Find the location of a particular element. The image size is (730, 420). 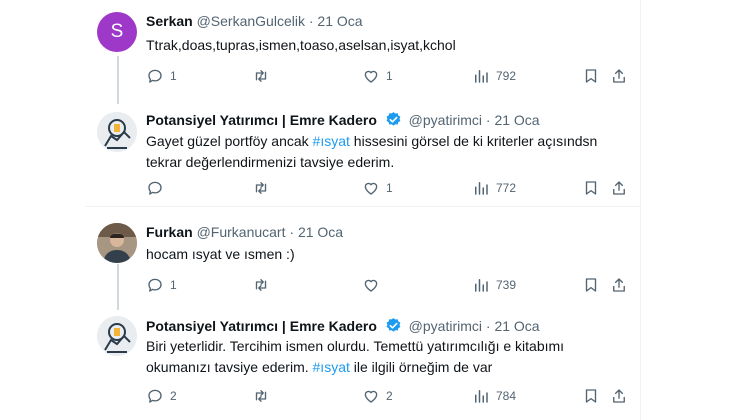

like-button is located at coordinates (374, 285).